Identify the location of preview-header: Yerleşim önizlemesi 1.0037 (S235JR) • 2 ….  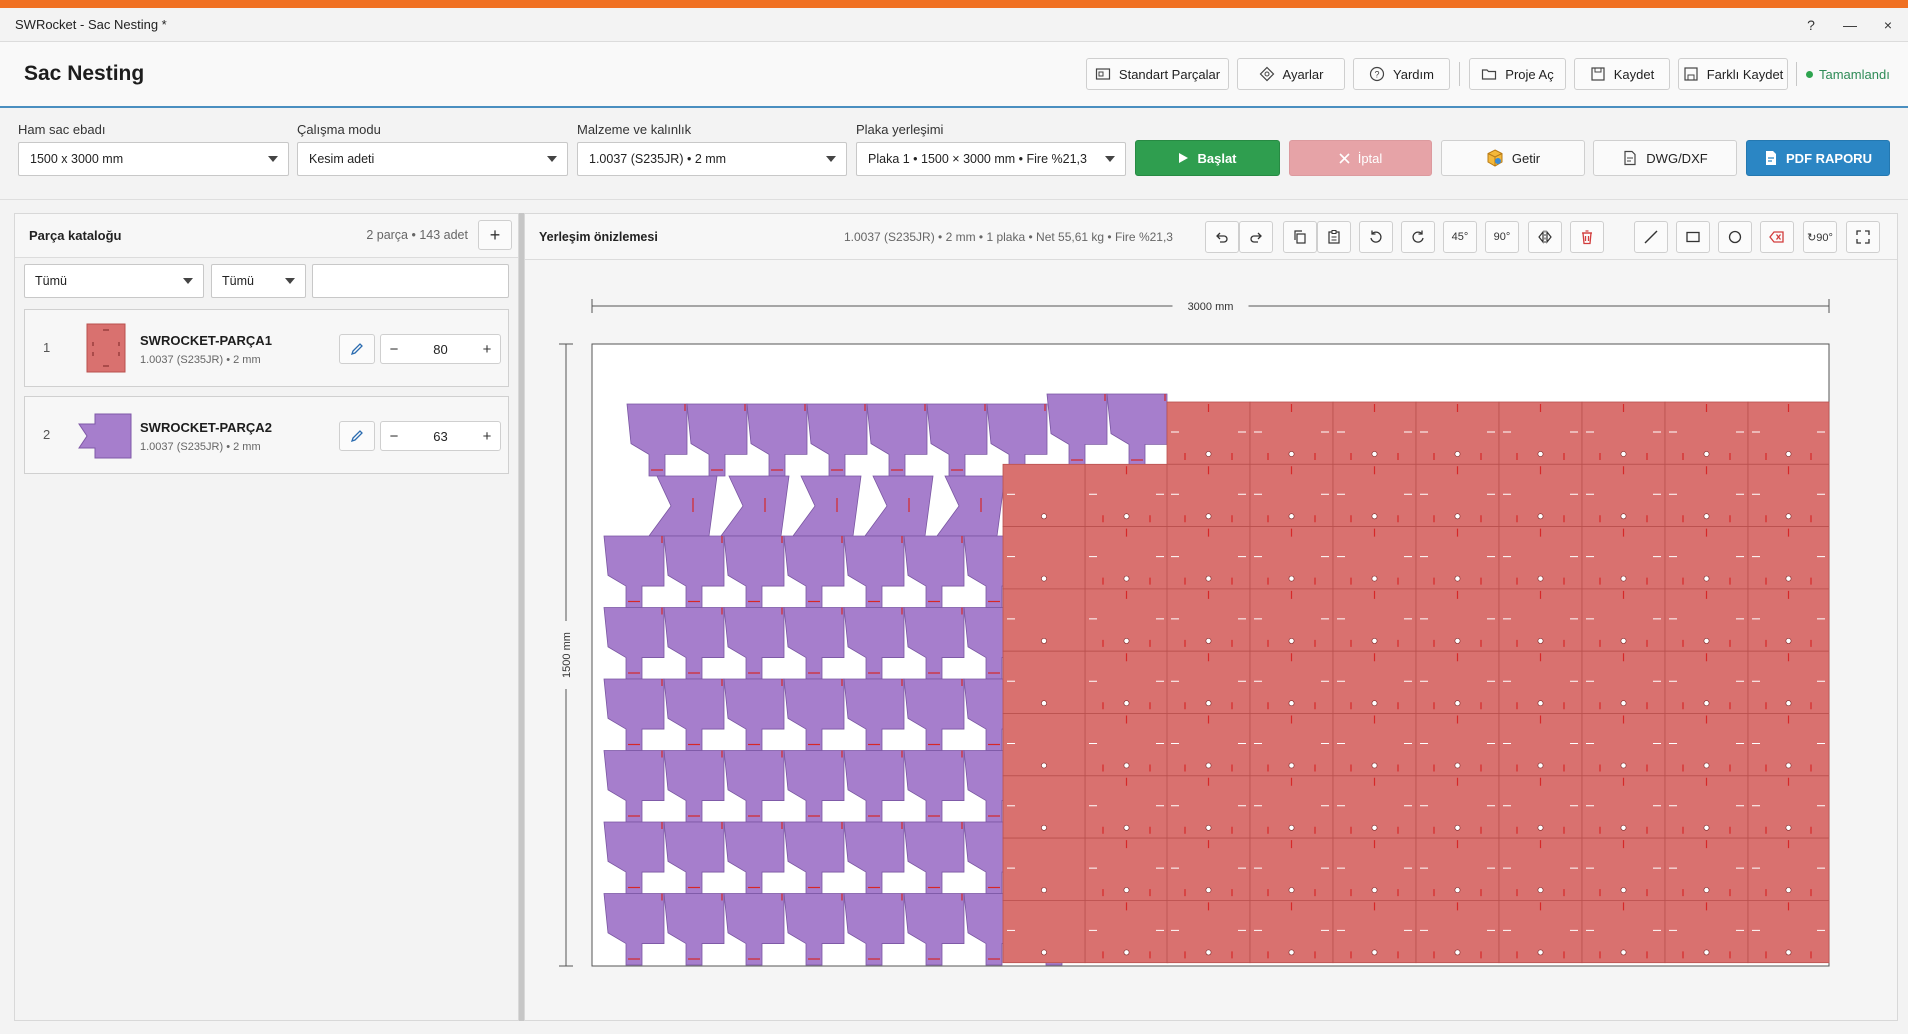
(1211, 237).